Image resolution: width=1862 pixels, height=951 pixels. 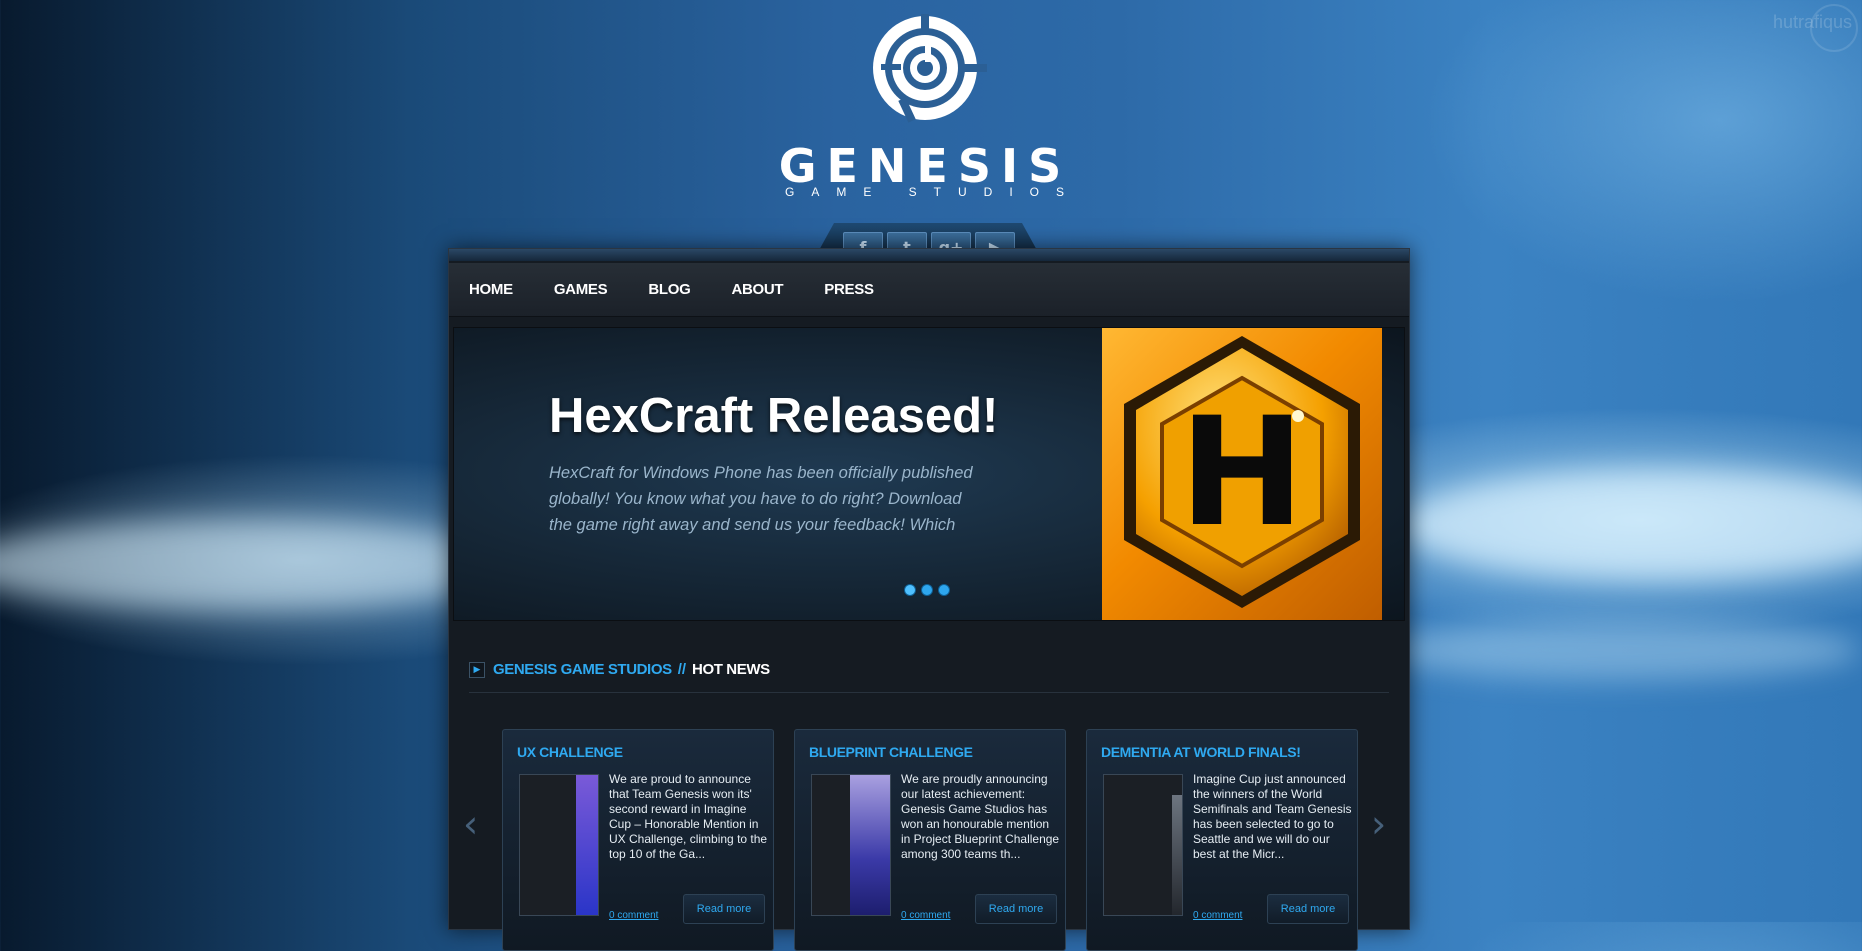 What do you see at coordinates (773, 416) in the screenshot?
I see `slide-title: HexCraft Released!` at bounding box center [773, 416].